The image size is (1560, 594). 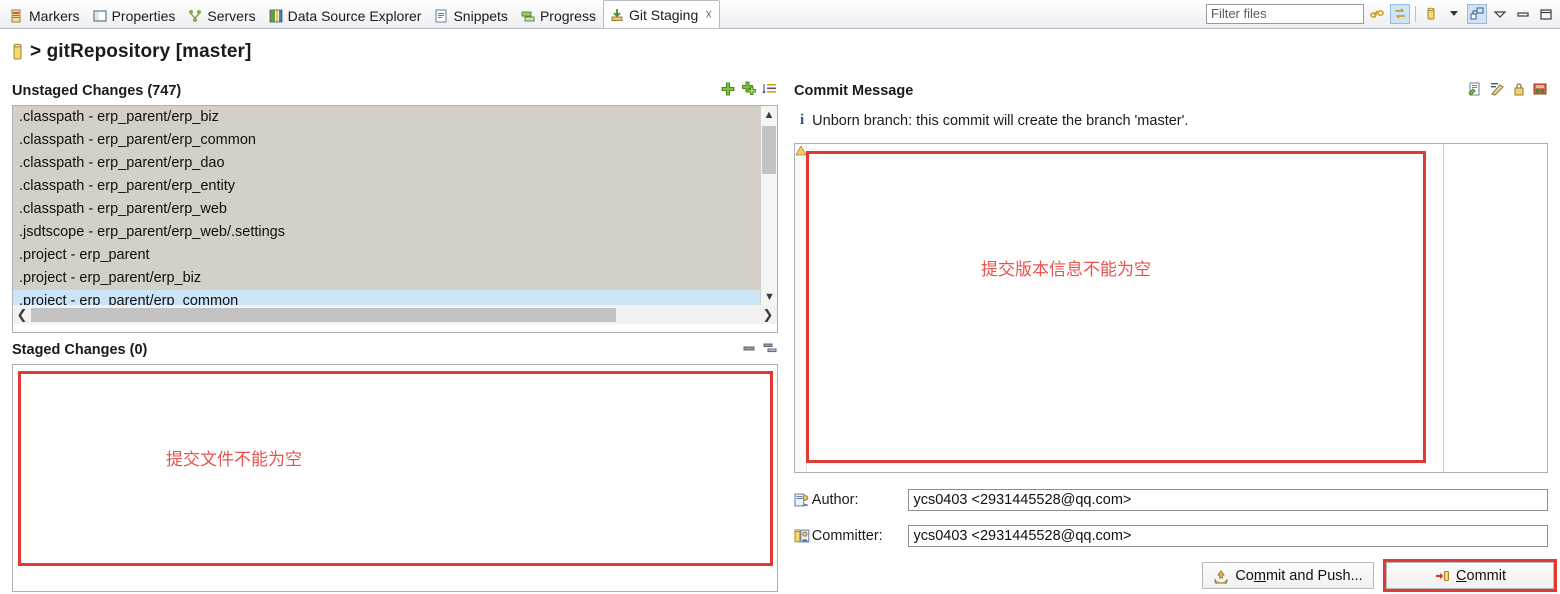 What do you see at coordinates (354, 15) in the screenshot?
I see `tab-label: Data Source Explorer` at bounding box center [354, 15].